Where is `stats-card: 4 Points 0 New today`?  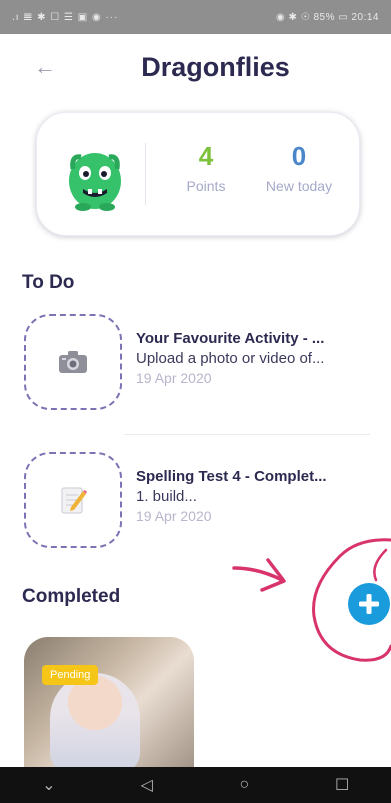 stats-card: 4 Points 0 New today is located at coordinates (198, 174).